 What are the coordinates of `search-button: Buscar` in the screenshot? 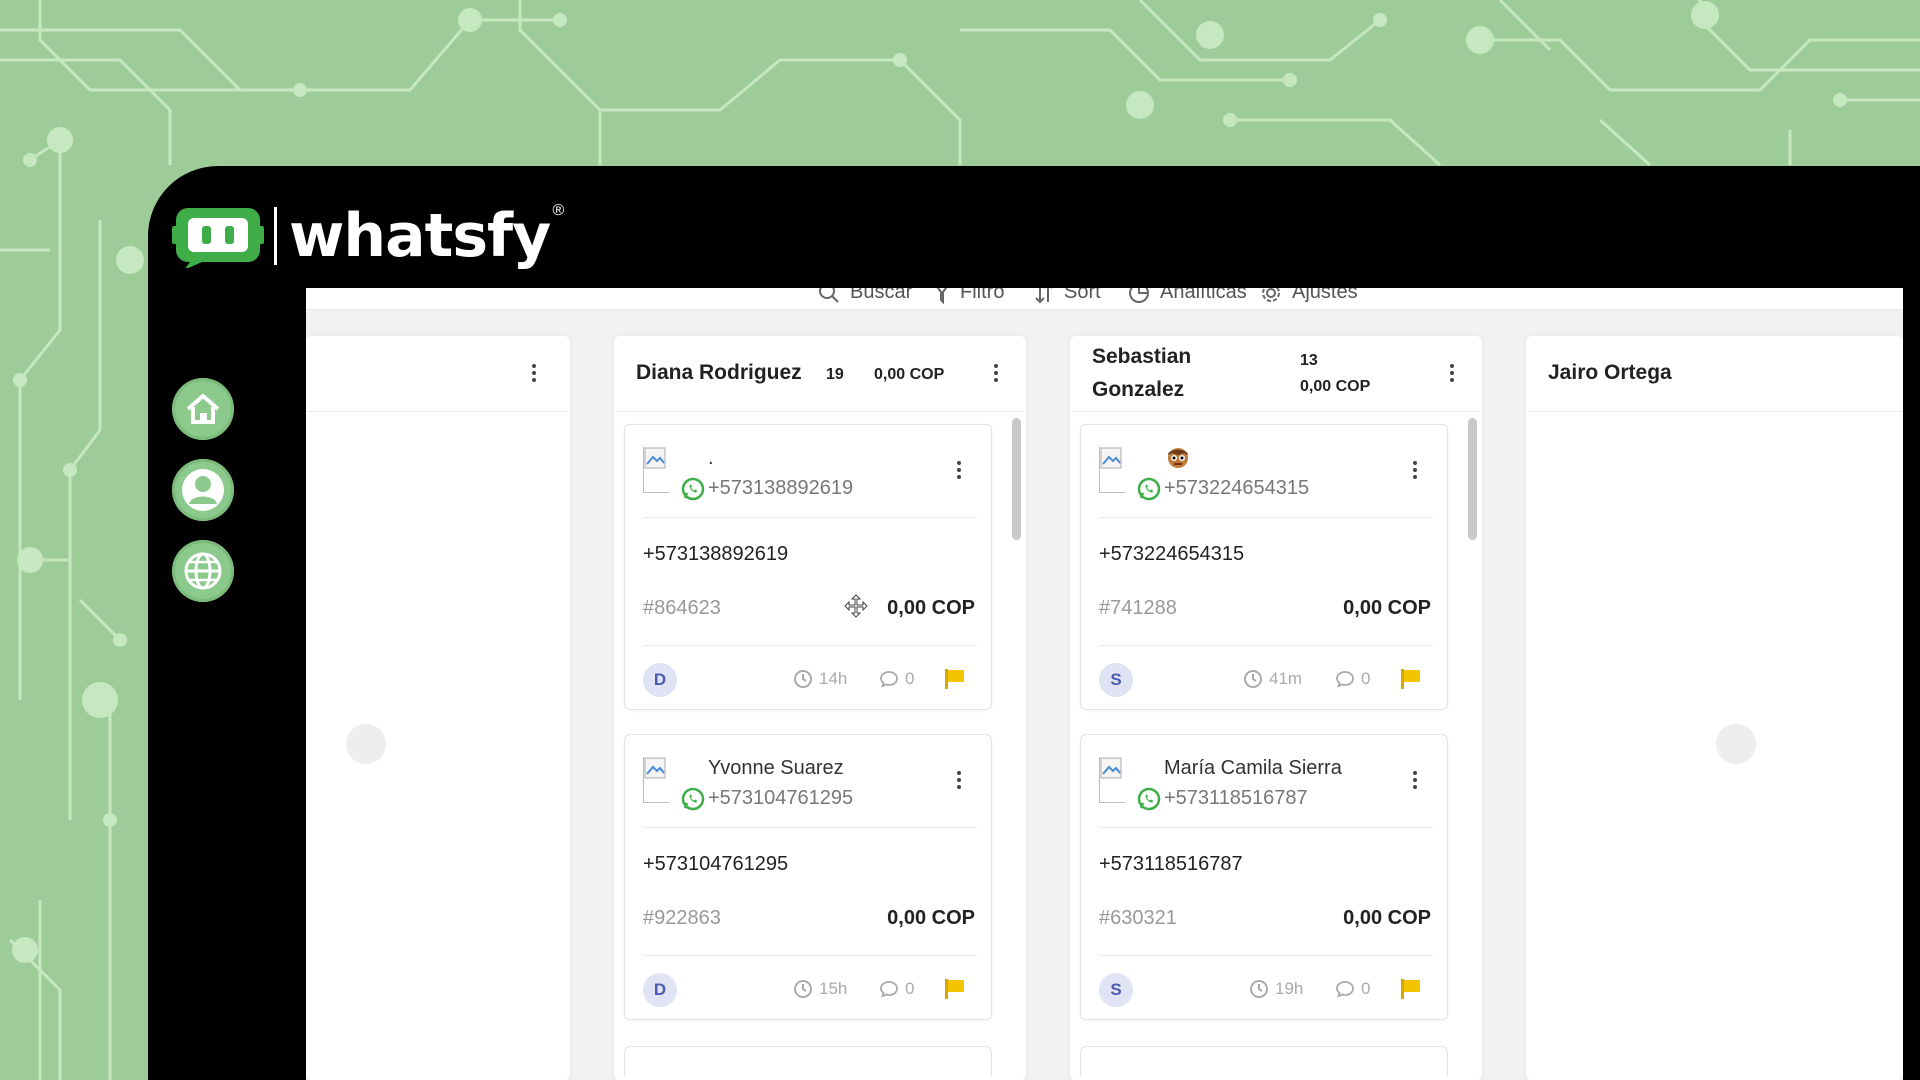 It's located at (865, 296).